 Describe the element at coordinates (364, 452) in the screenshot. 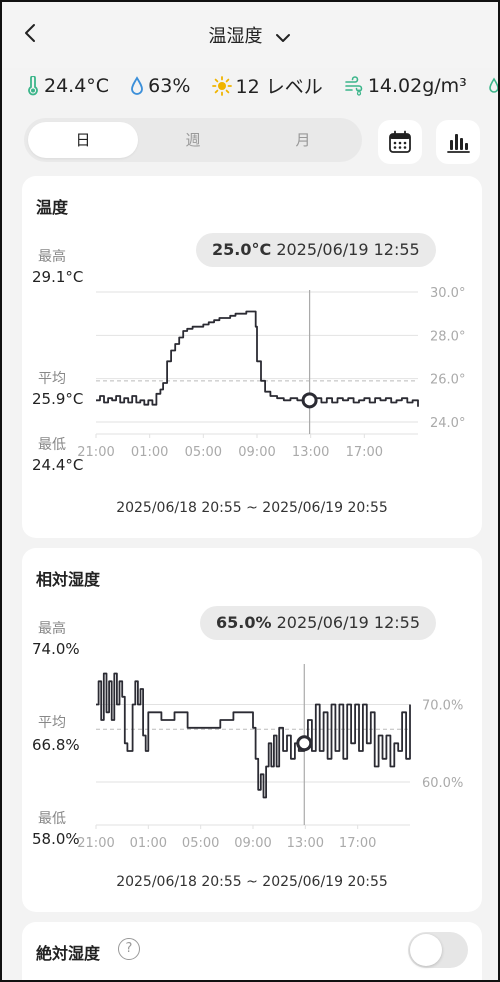

I see `temperature-x-tick: 17:00` at that location.